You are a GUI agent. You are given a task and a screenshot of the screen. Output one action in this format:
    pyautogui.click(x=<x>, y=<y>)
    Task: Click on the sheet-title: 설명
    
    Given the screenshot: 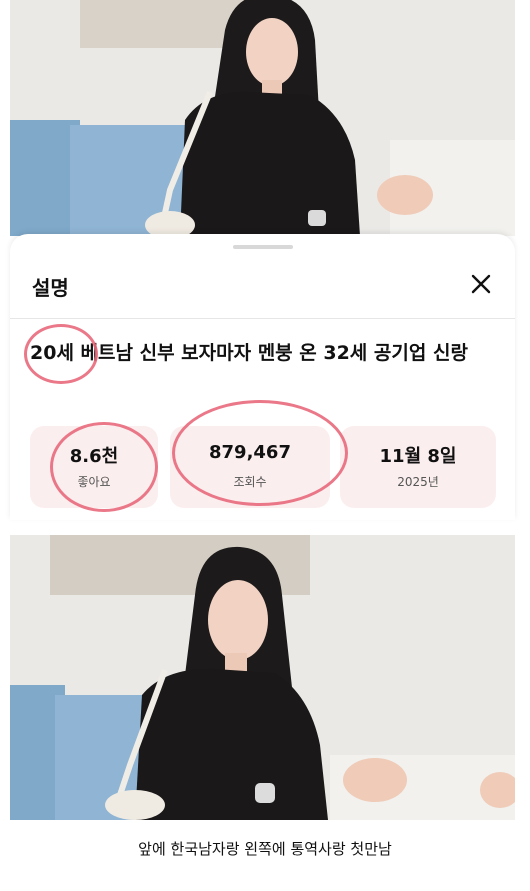 What is the action you would take?
    pyautogui.click(x=50, y=288)
    